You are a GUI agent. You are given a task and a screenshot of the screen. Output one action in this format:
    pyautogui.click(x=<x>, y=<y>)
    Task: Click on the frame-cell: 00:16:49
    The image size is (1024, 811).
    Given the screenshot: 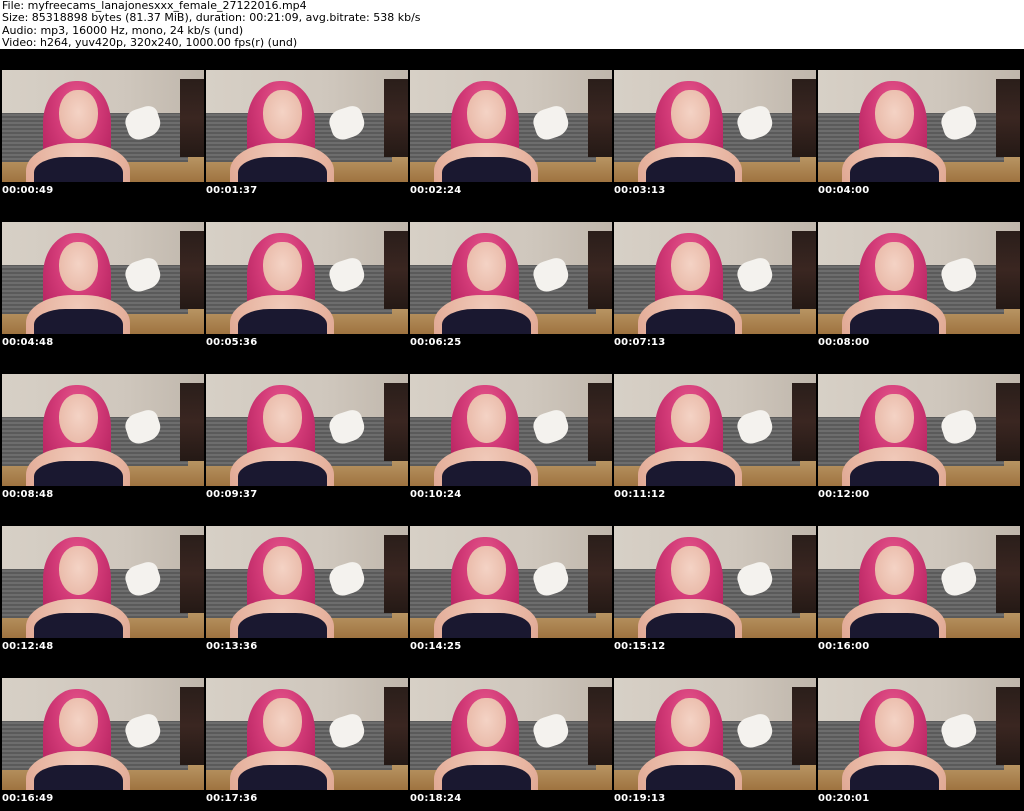 What is the action you would take?
    pyautogui.click(x=102, y=733)
    